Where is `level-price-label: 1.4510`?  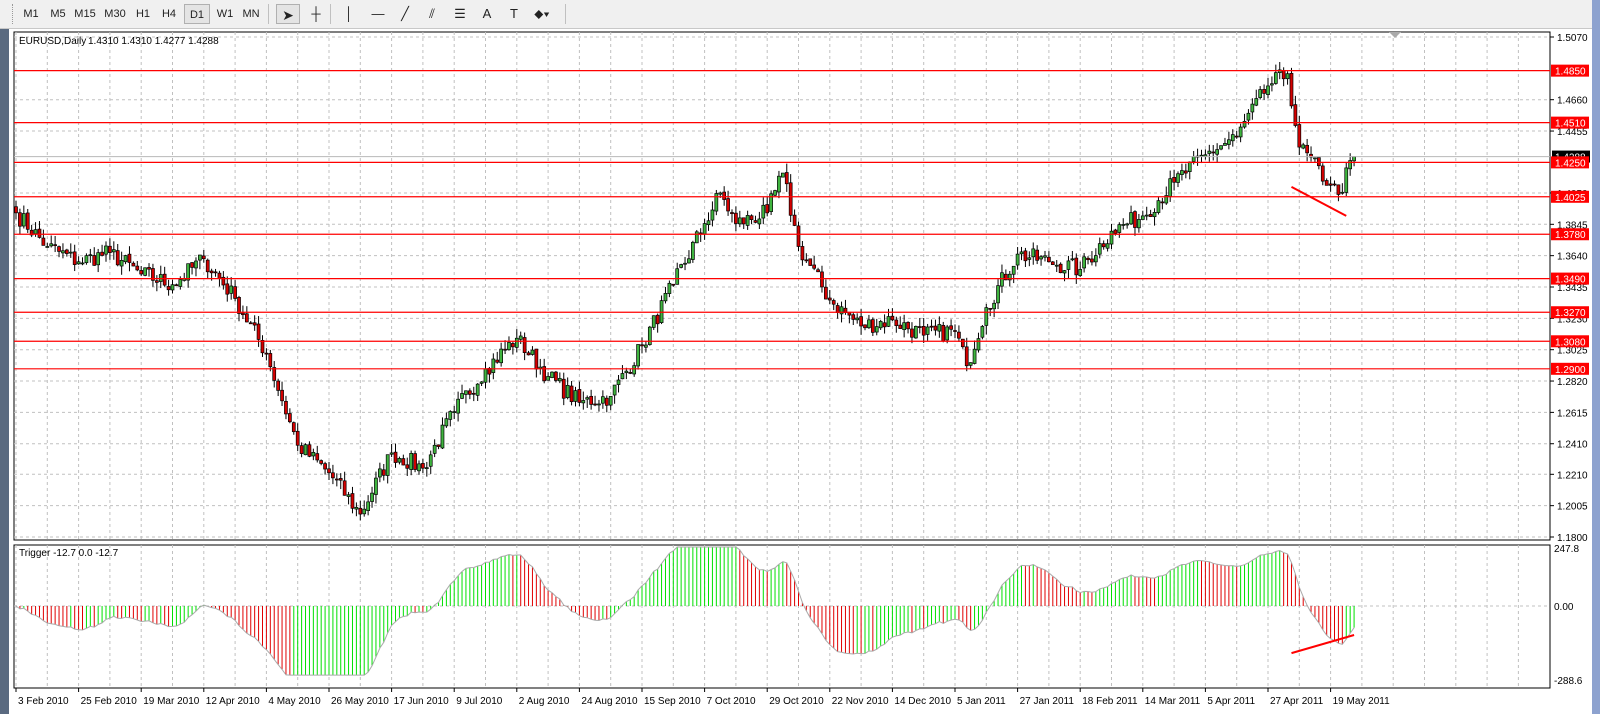 level-price-label: 1.4510 is located at coordinates (1570, 124).